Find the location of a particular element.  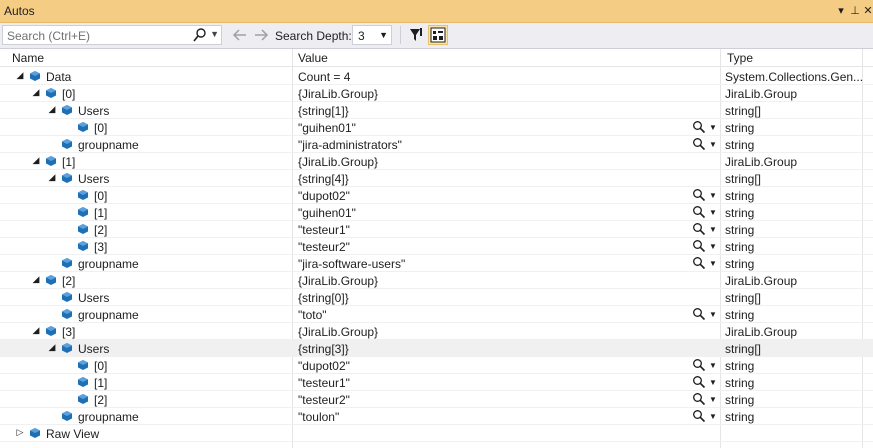

window-menu-icon: ▾ is located at coordinates (841, 11).